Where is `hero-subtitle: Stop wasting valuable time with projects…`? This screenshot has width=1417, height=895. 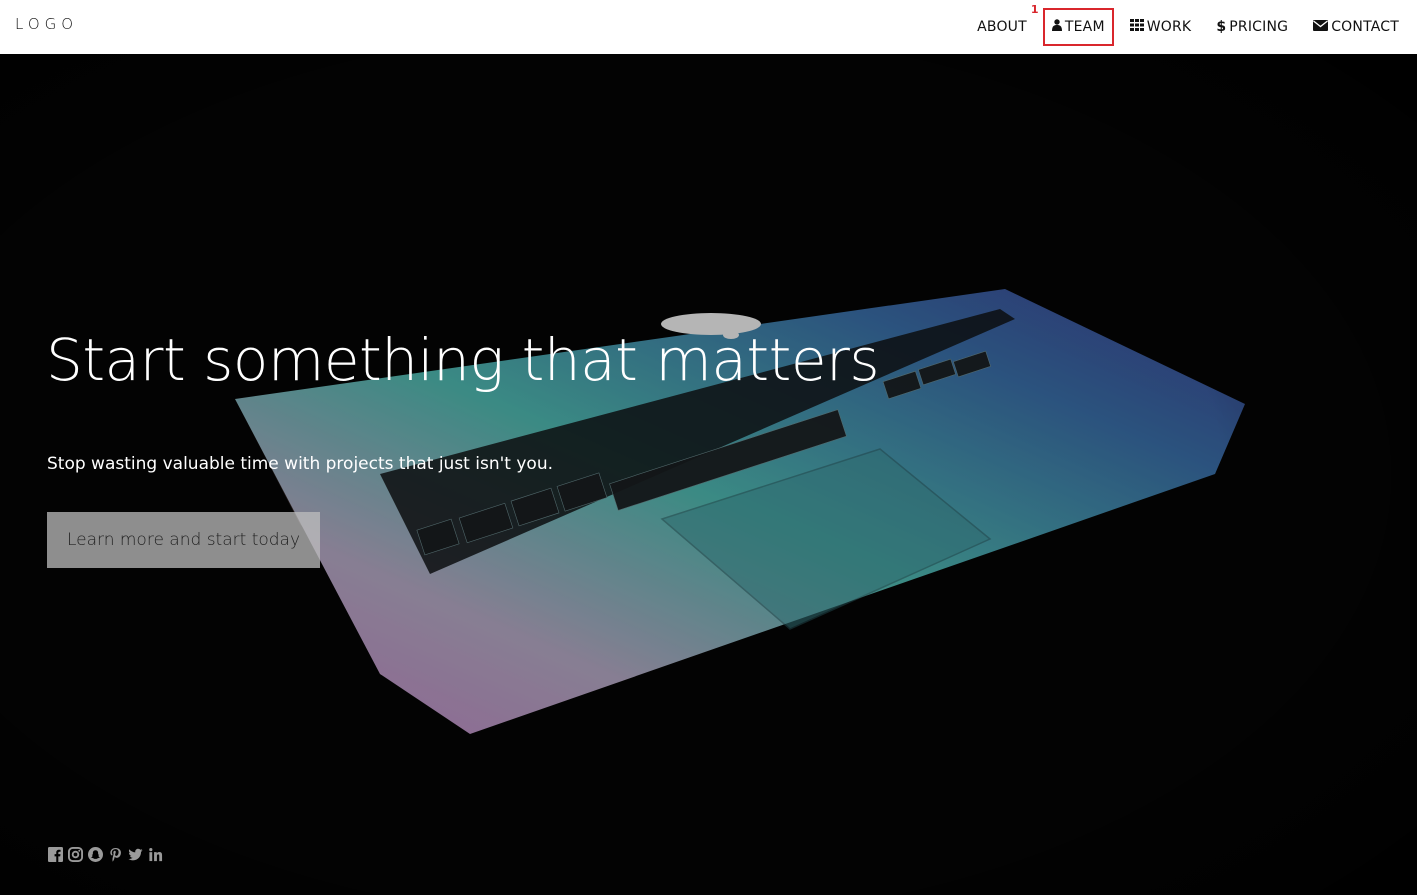
hero-subtitle: Stop wasting valuable time with projects… is located at coordinates (300, 464).